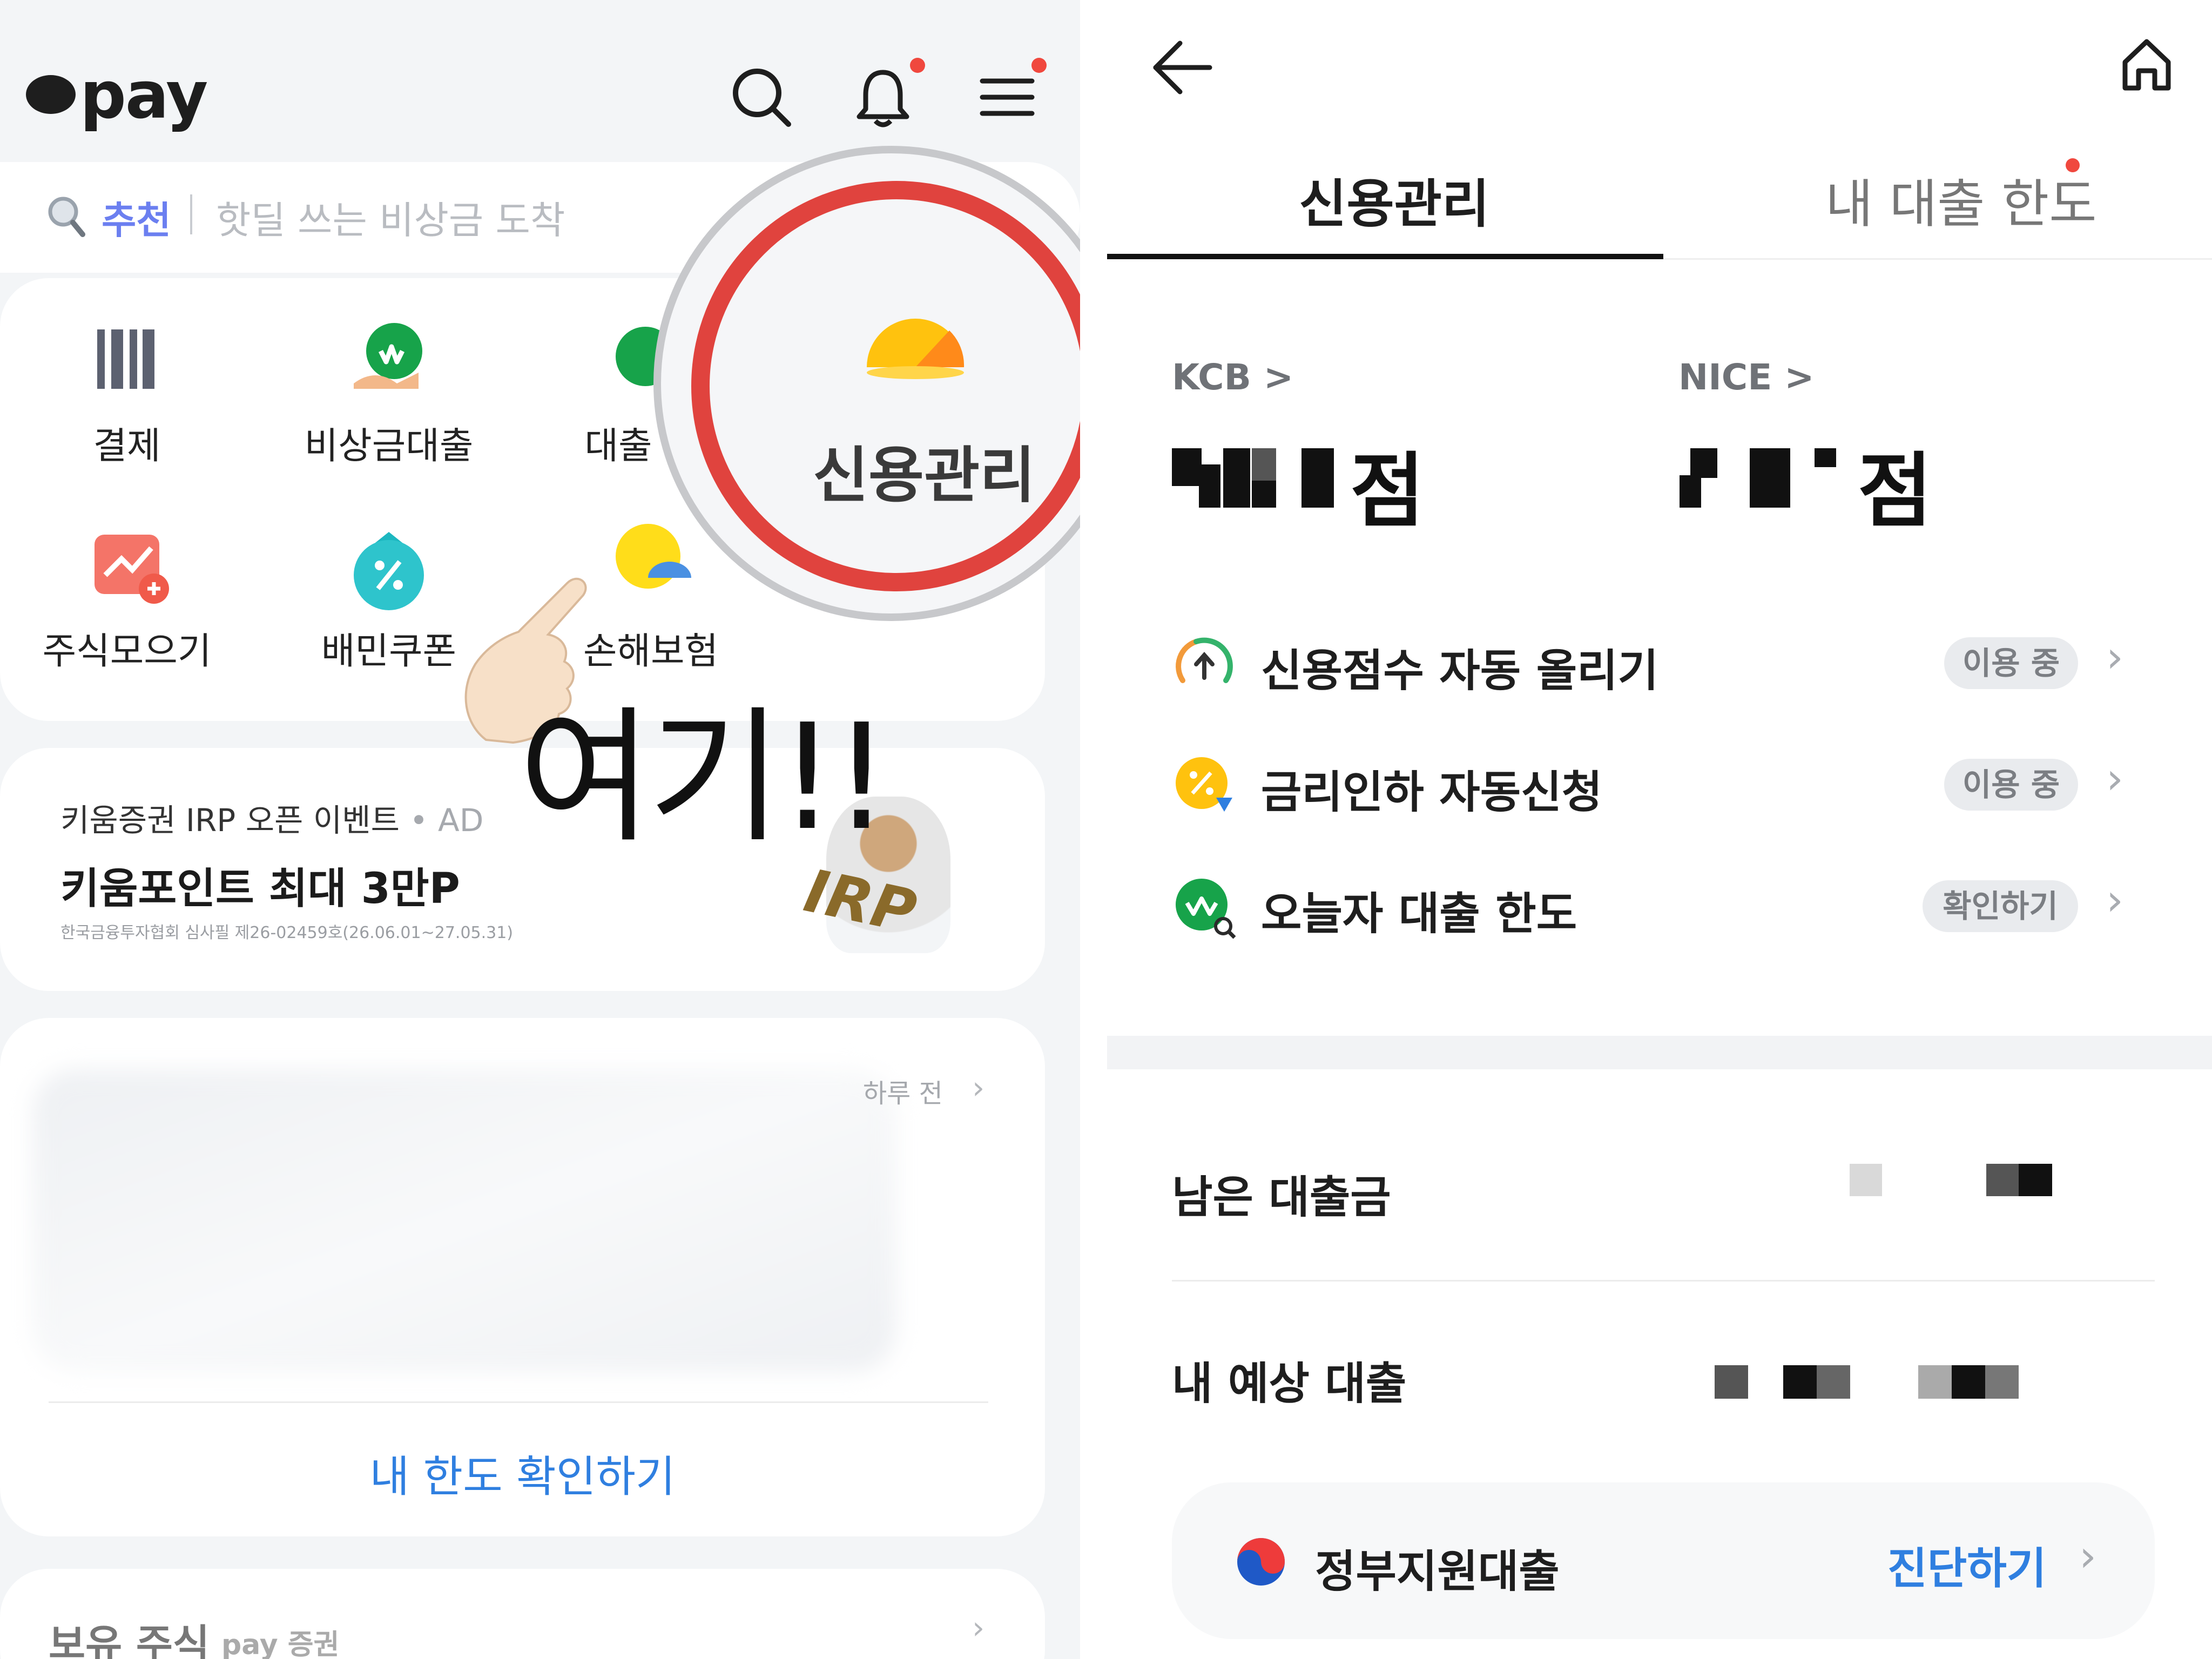  Describe the element at coordinates (2011, 785) in the screenshot. I see `rate-cut-status: 이용 중` at that location.